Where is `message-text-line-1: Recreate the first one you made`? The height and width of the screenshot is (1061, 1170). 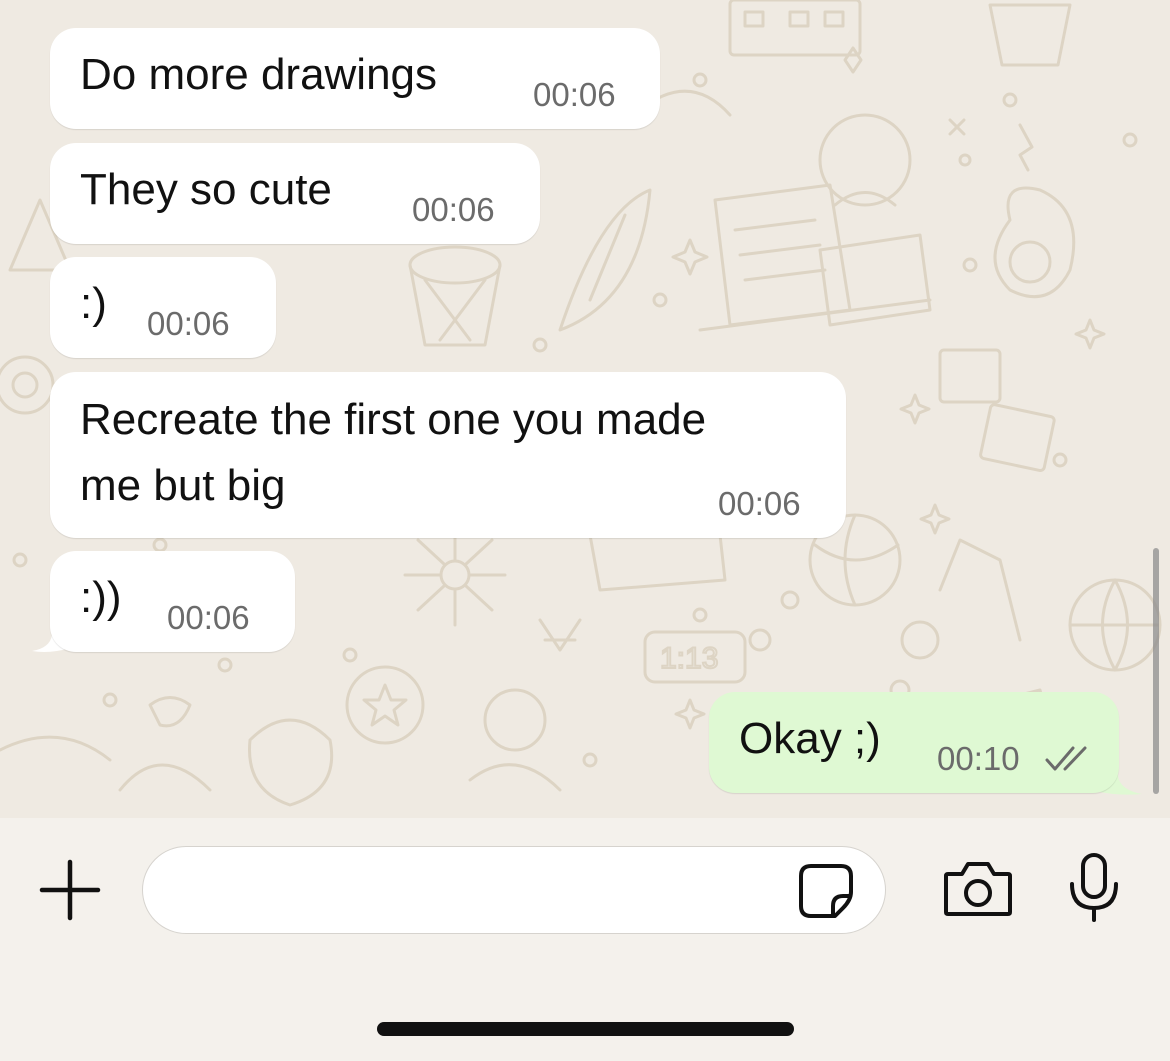 message-text-line-1: Recreate the first one you made is located at coordinates (393, 419).